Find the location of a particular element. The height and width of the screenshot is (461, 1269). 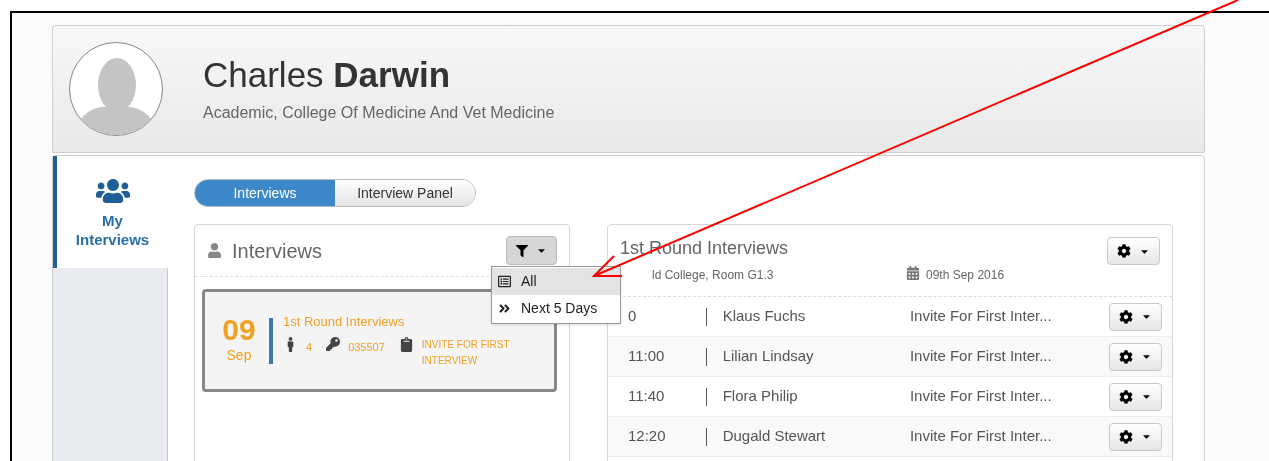

key-icon is located at coordinates (333, 343).